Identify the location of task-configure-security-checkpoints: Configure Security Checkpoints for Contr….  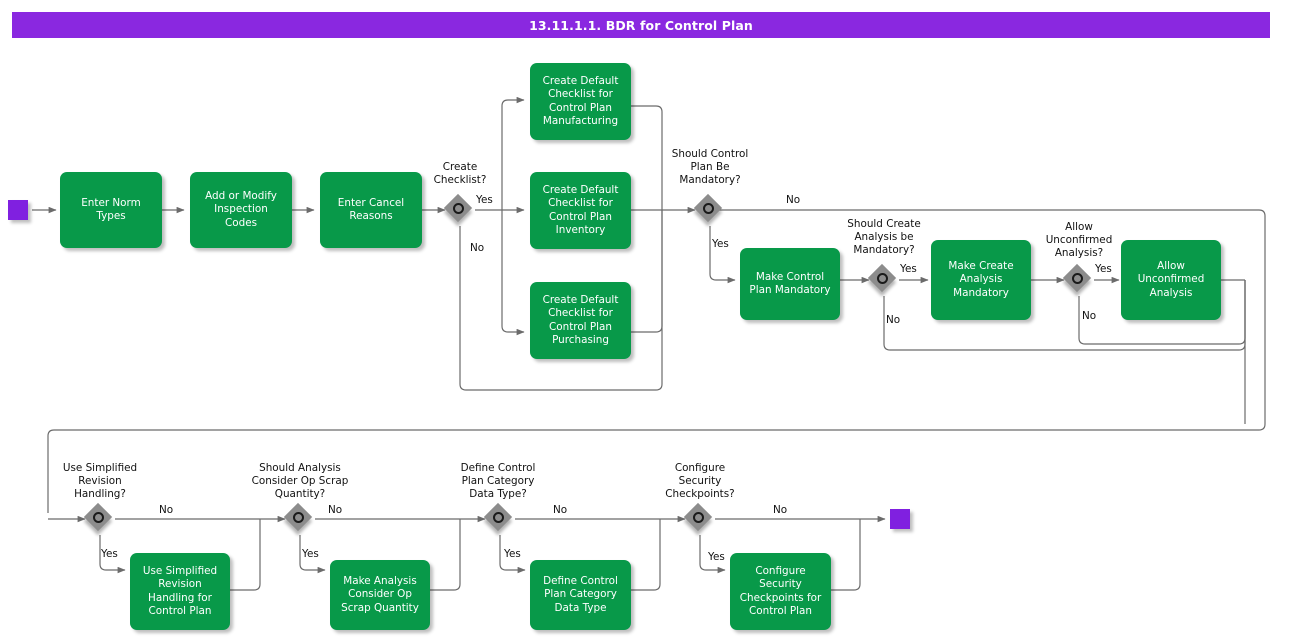
(780, 591).